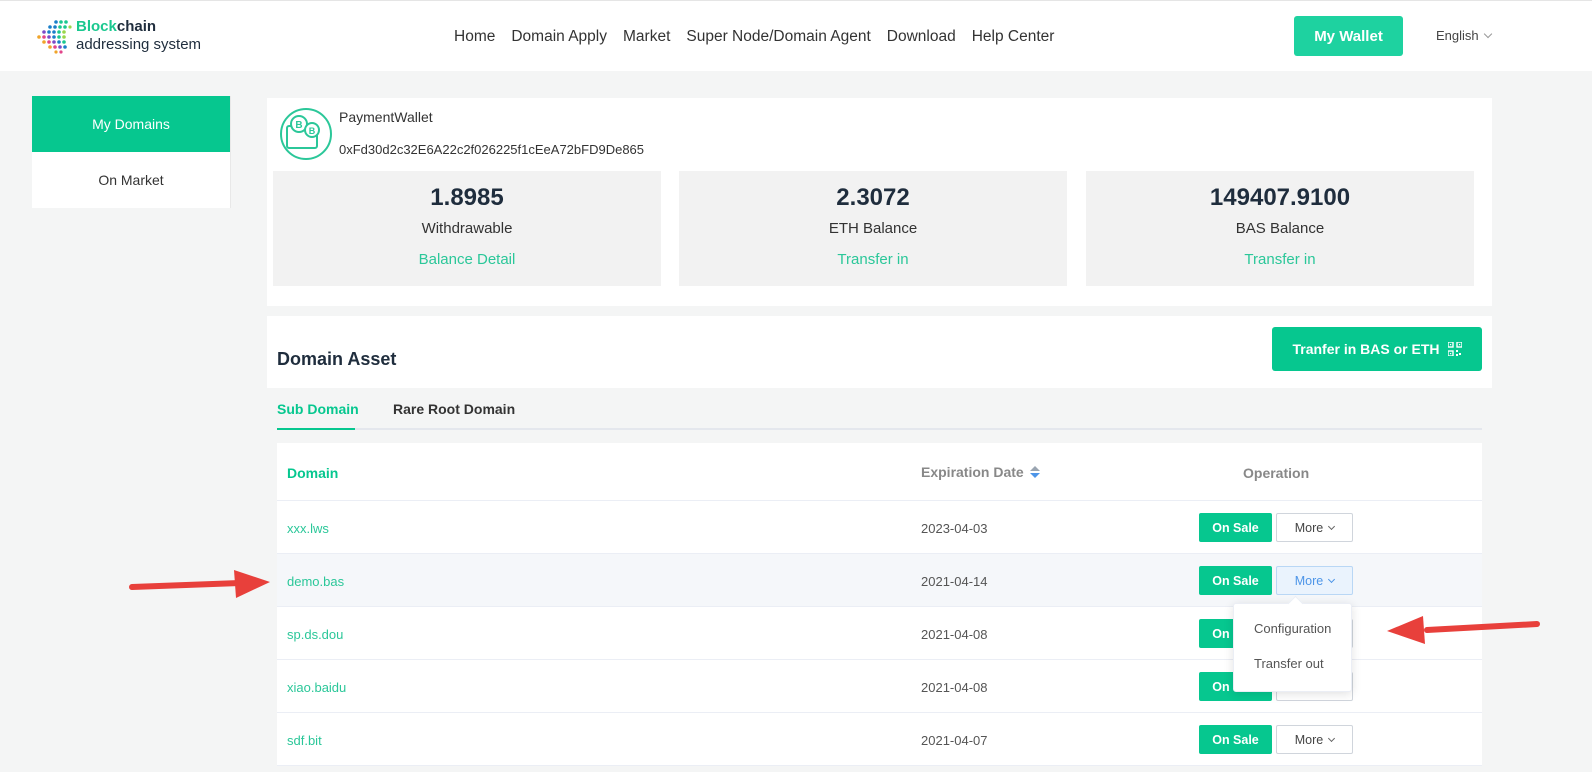 Image resolution: width=1592 pixels, height=772 pixels. Describe the element at coordinates (873, 259) in the screenshot. I see `eth-transfer-in-link: Transfer in` at that location.